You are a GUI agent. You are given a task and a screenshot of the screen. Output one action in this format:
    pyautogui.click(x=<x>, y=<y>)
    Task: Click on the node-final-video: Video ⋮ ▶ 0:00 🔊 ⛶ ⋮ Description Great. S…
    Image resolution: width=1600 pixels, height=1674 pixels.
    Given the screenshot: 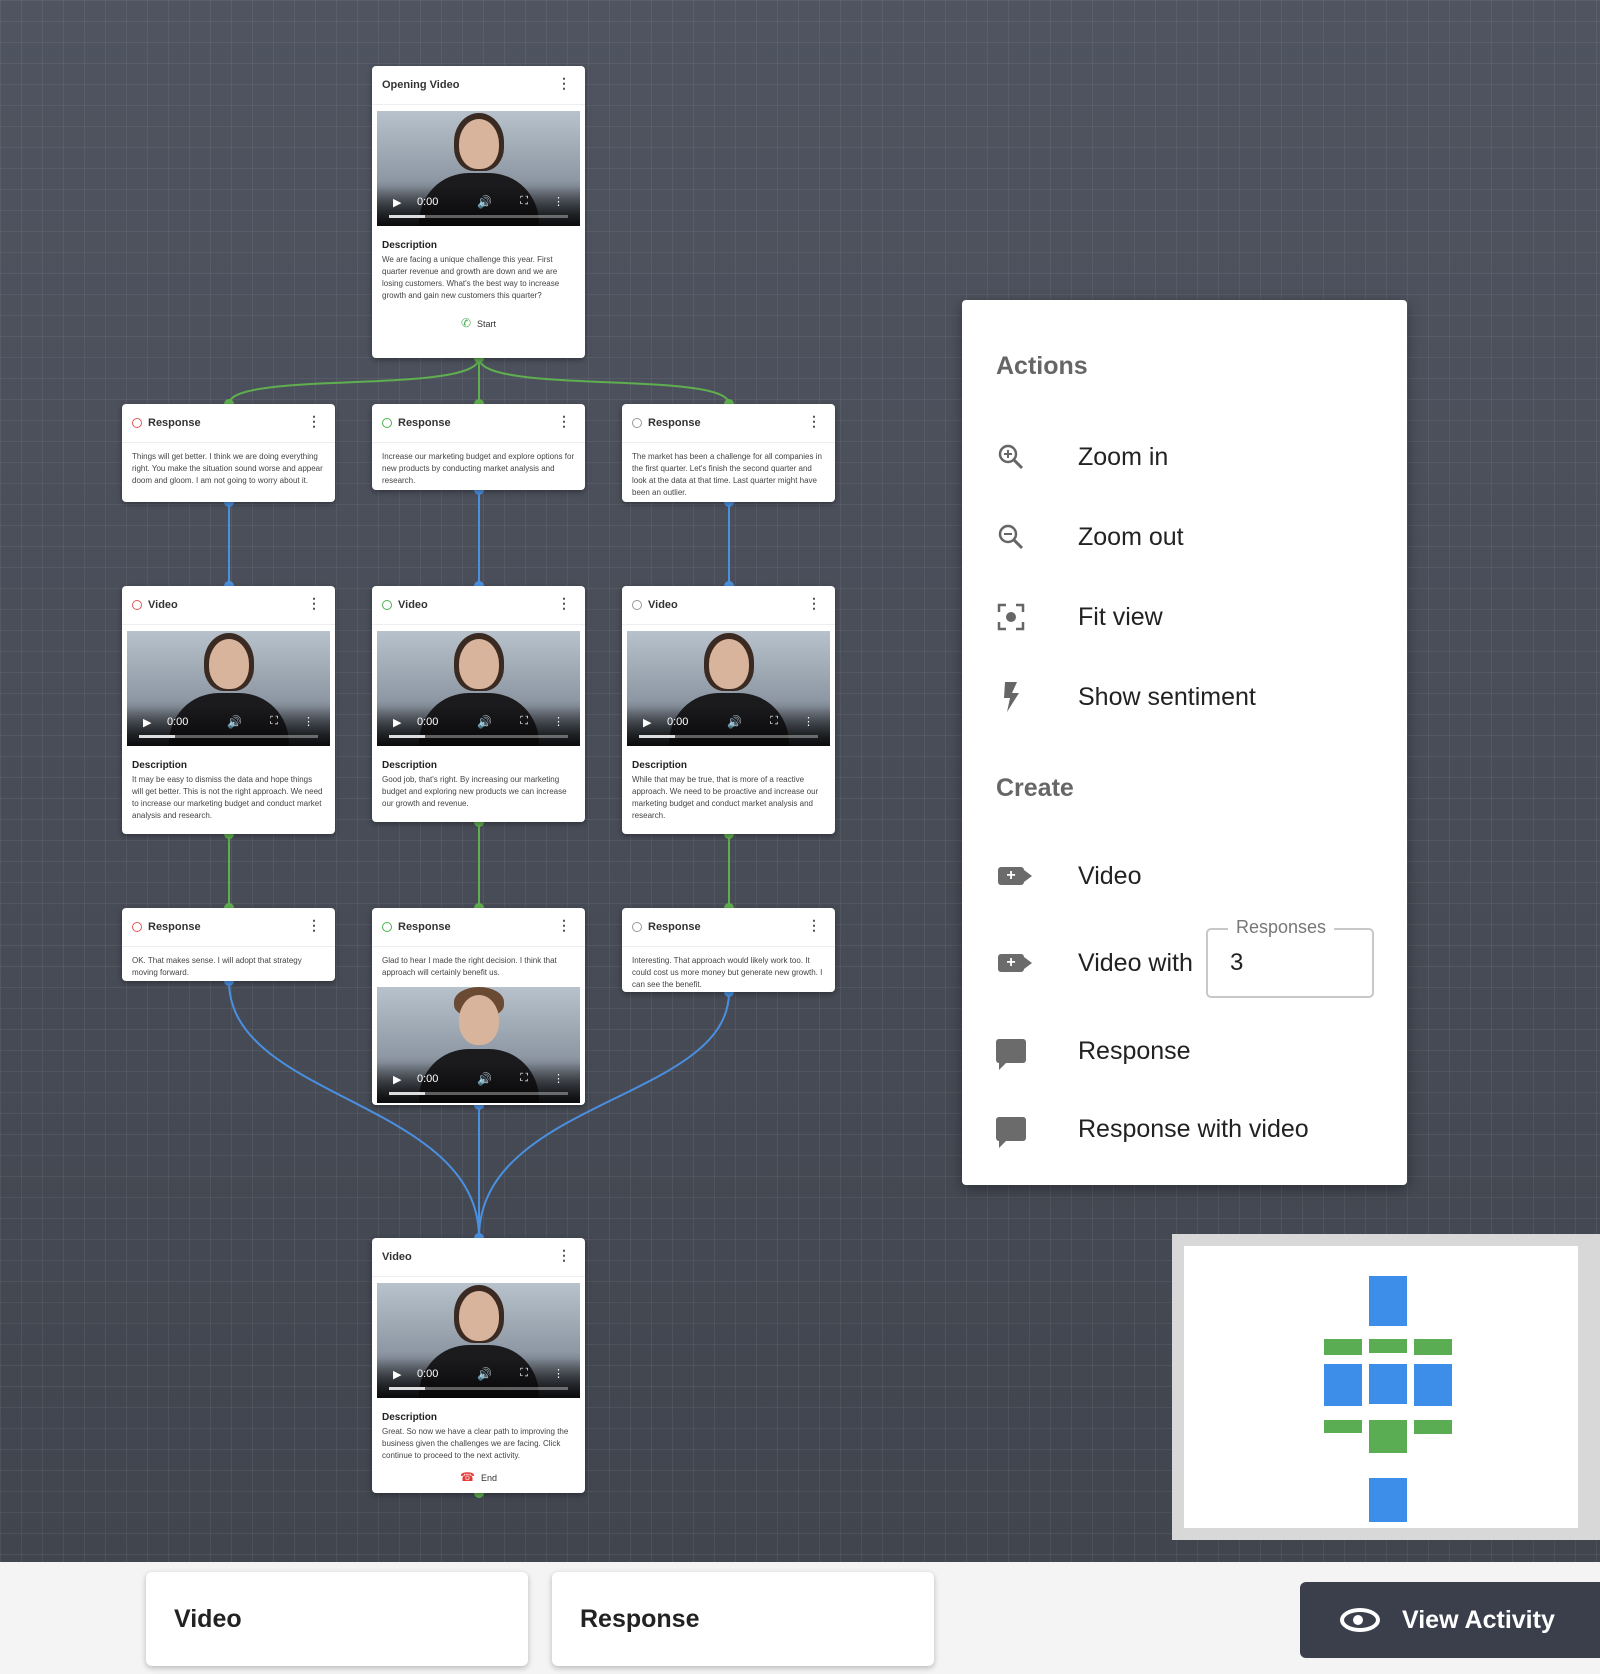 What is the action you would take?
    pyautogui.click(x=478, y=1365)
    